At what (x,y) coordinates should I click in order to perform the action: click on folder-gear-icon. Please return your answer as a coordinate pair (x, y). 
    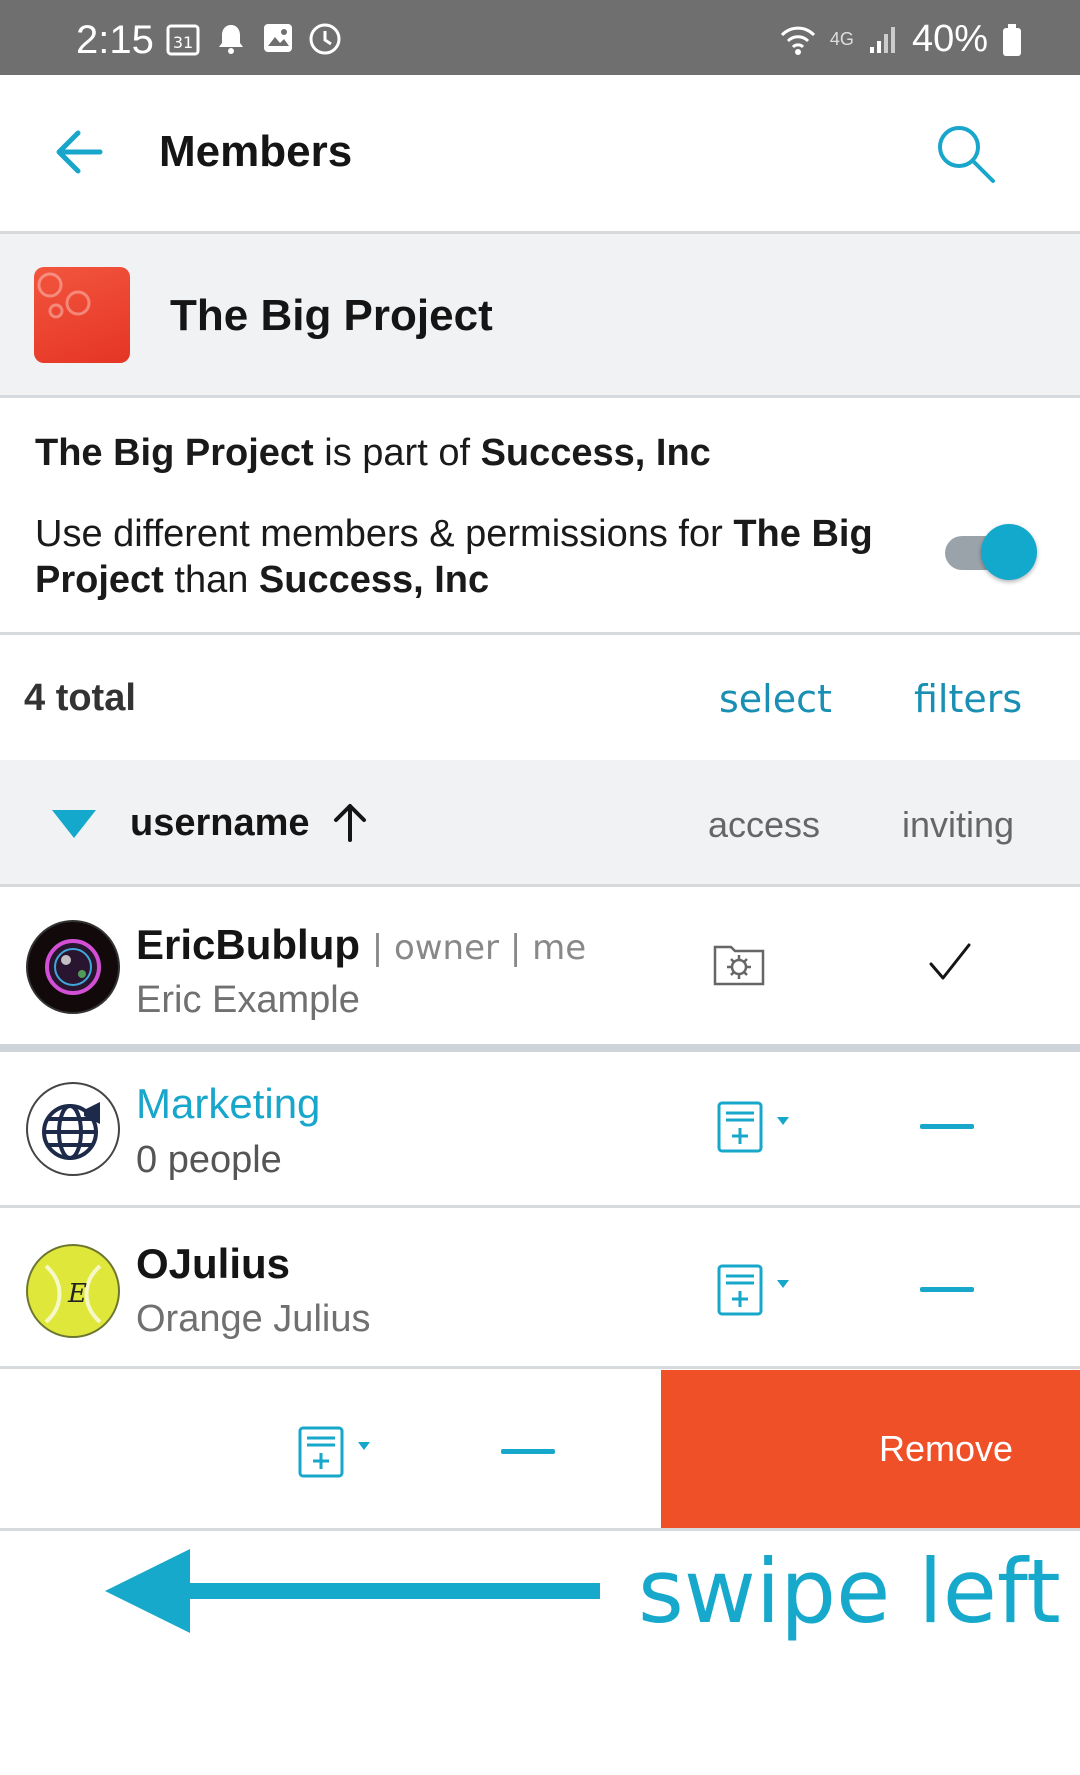
    Looking at the image, I should click on (739, 963).